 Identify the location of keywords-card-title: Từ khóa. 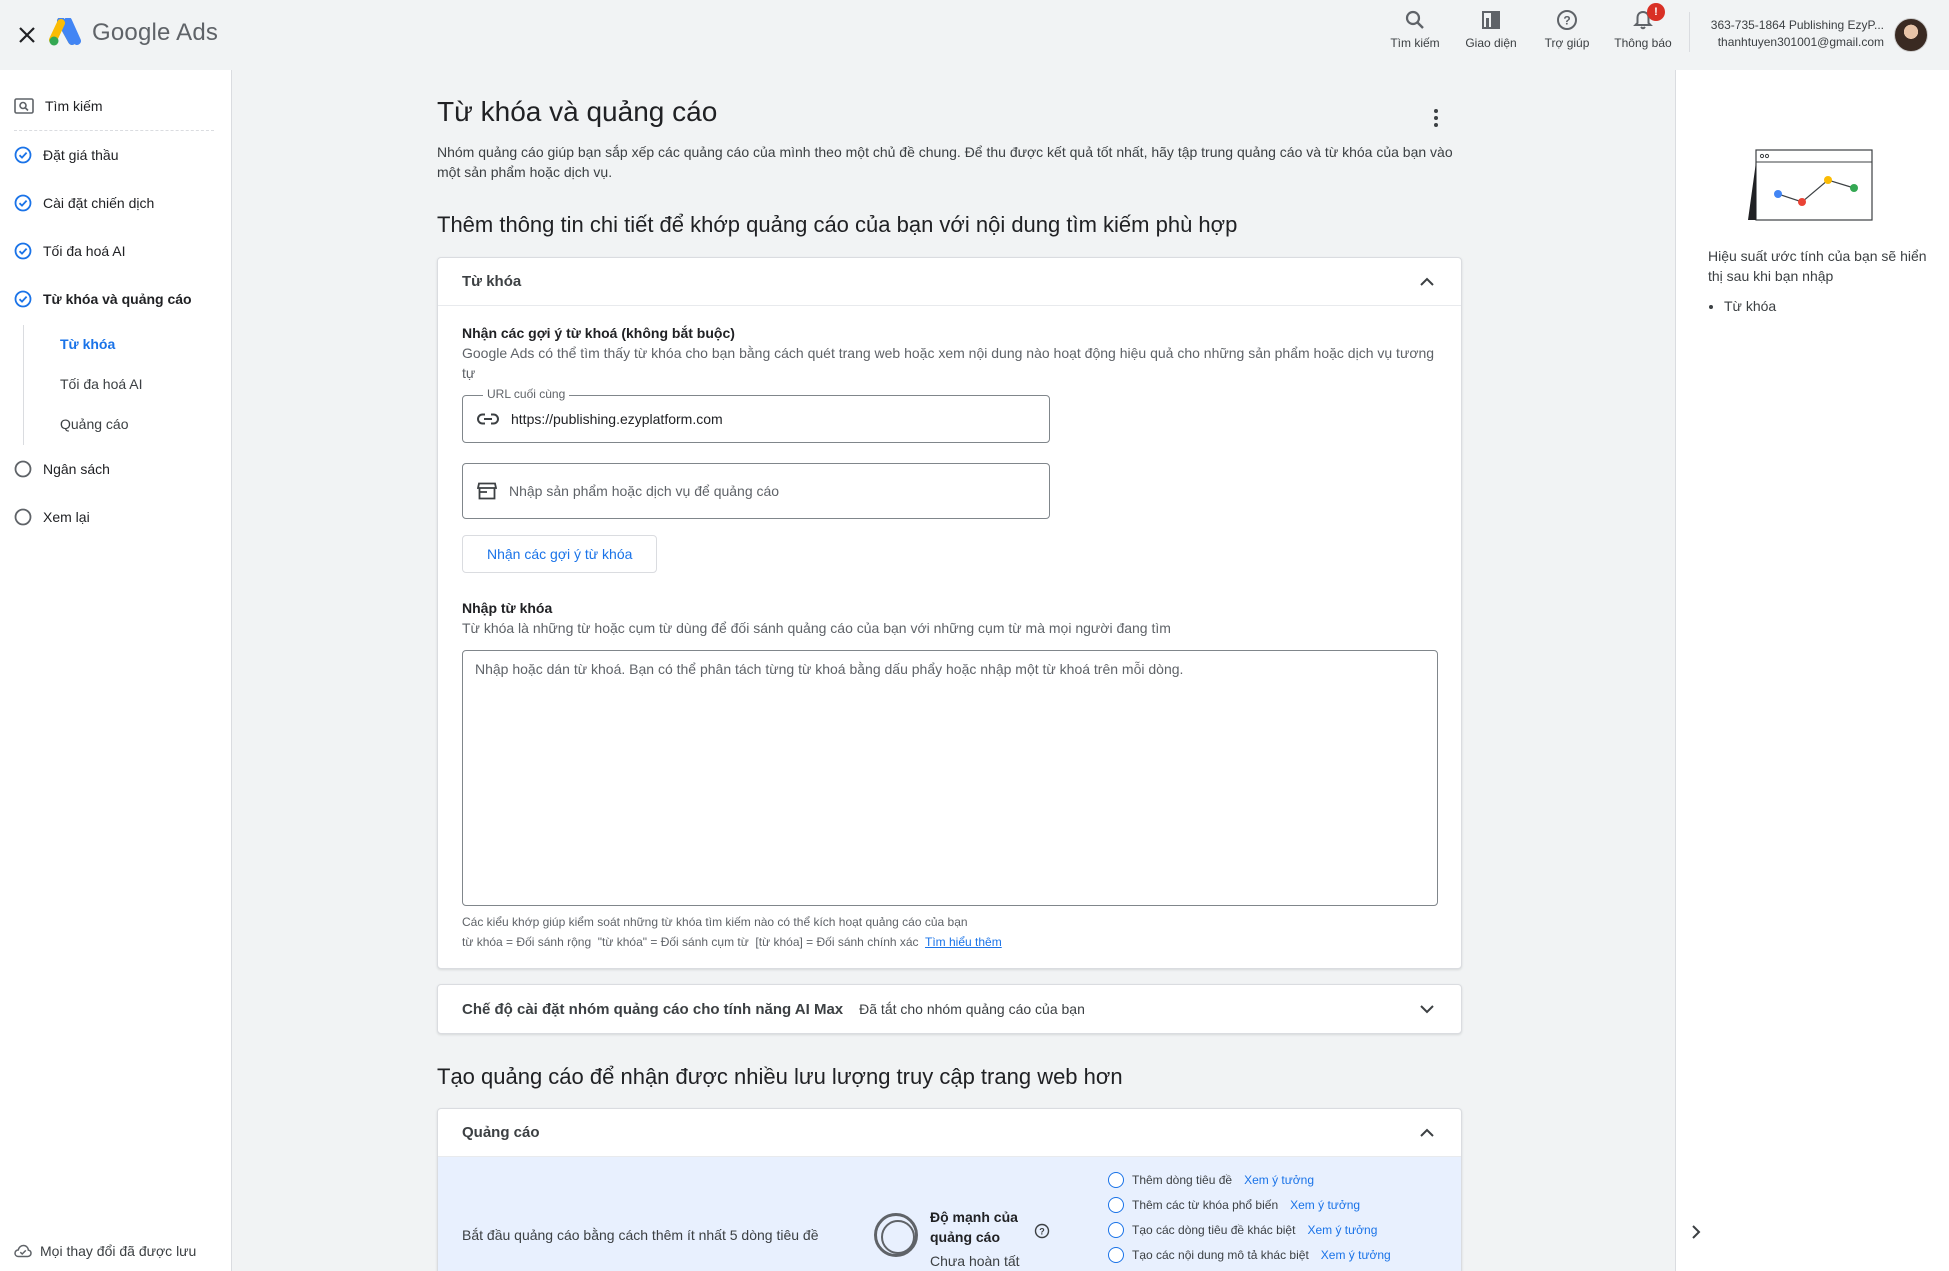
(492, 281).